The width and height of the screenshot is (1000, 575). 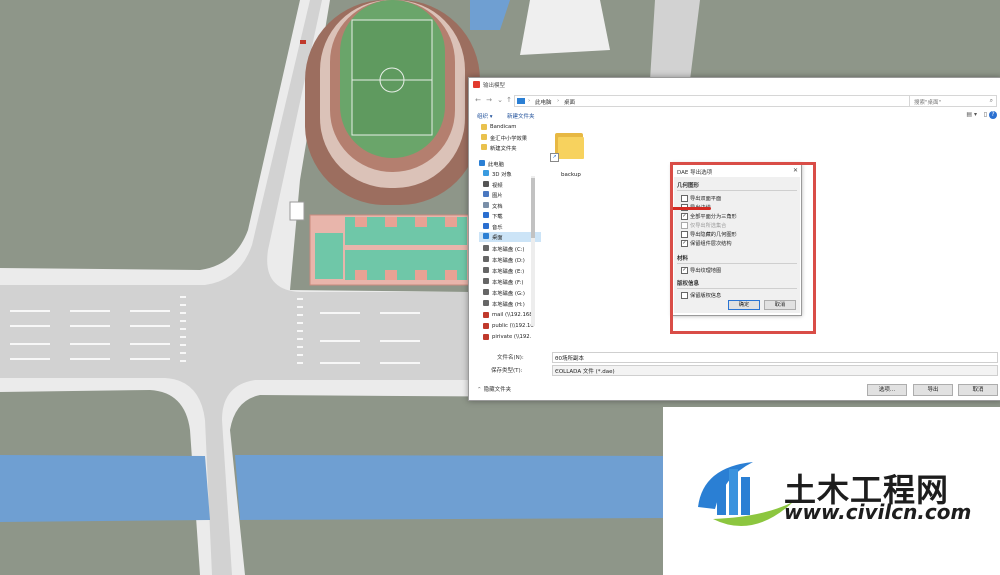 I want to click on up-arrow-icon: ↑, so click(x=509, y=100).